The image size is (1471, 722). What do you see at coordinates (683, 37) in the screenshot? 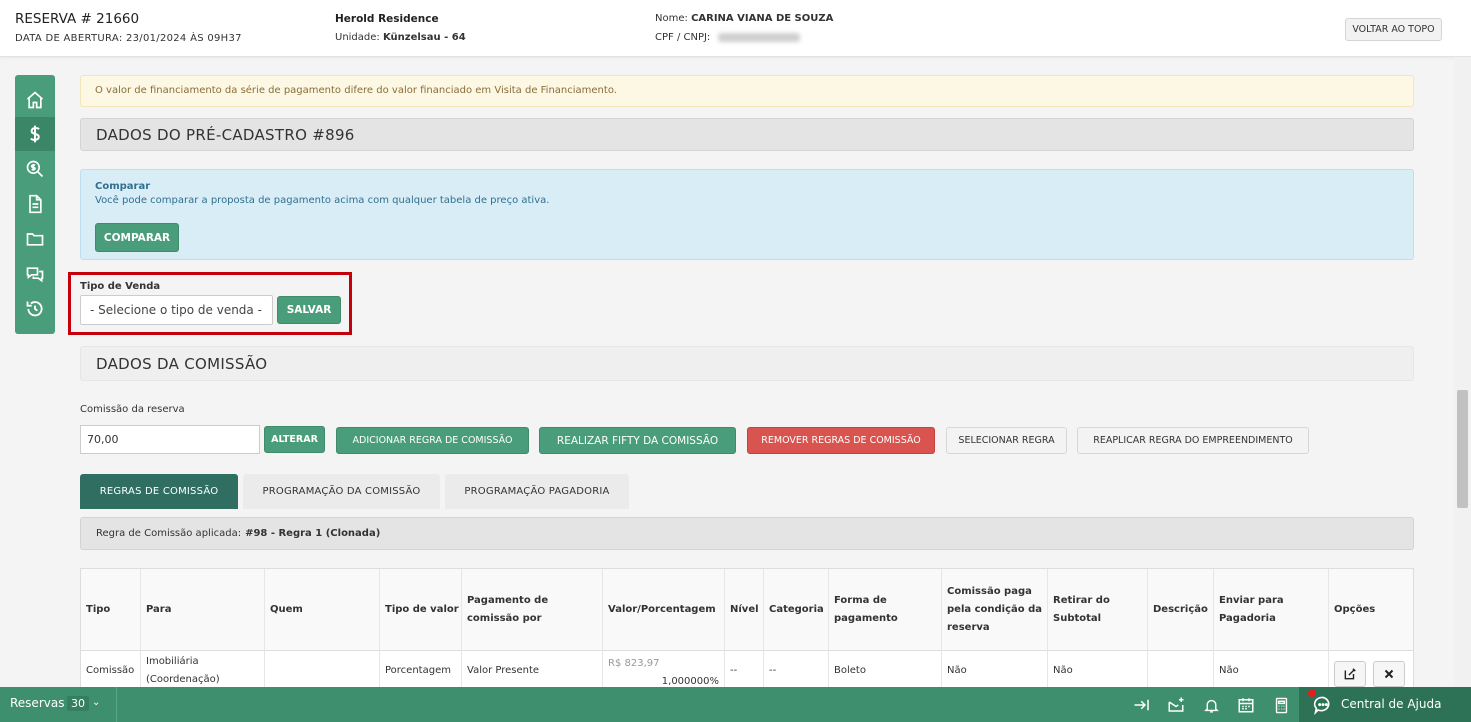
I see `cpf-label: CPF / CNPJ:` at bounding box center [683, 37].